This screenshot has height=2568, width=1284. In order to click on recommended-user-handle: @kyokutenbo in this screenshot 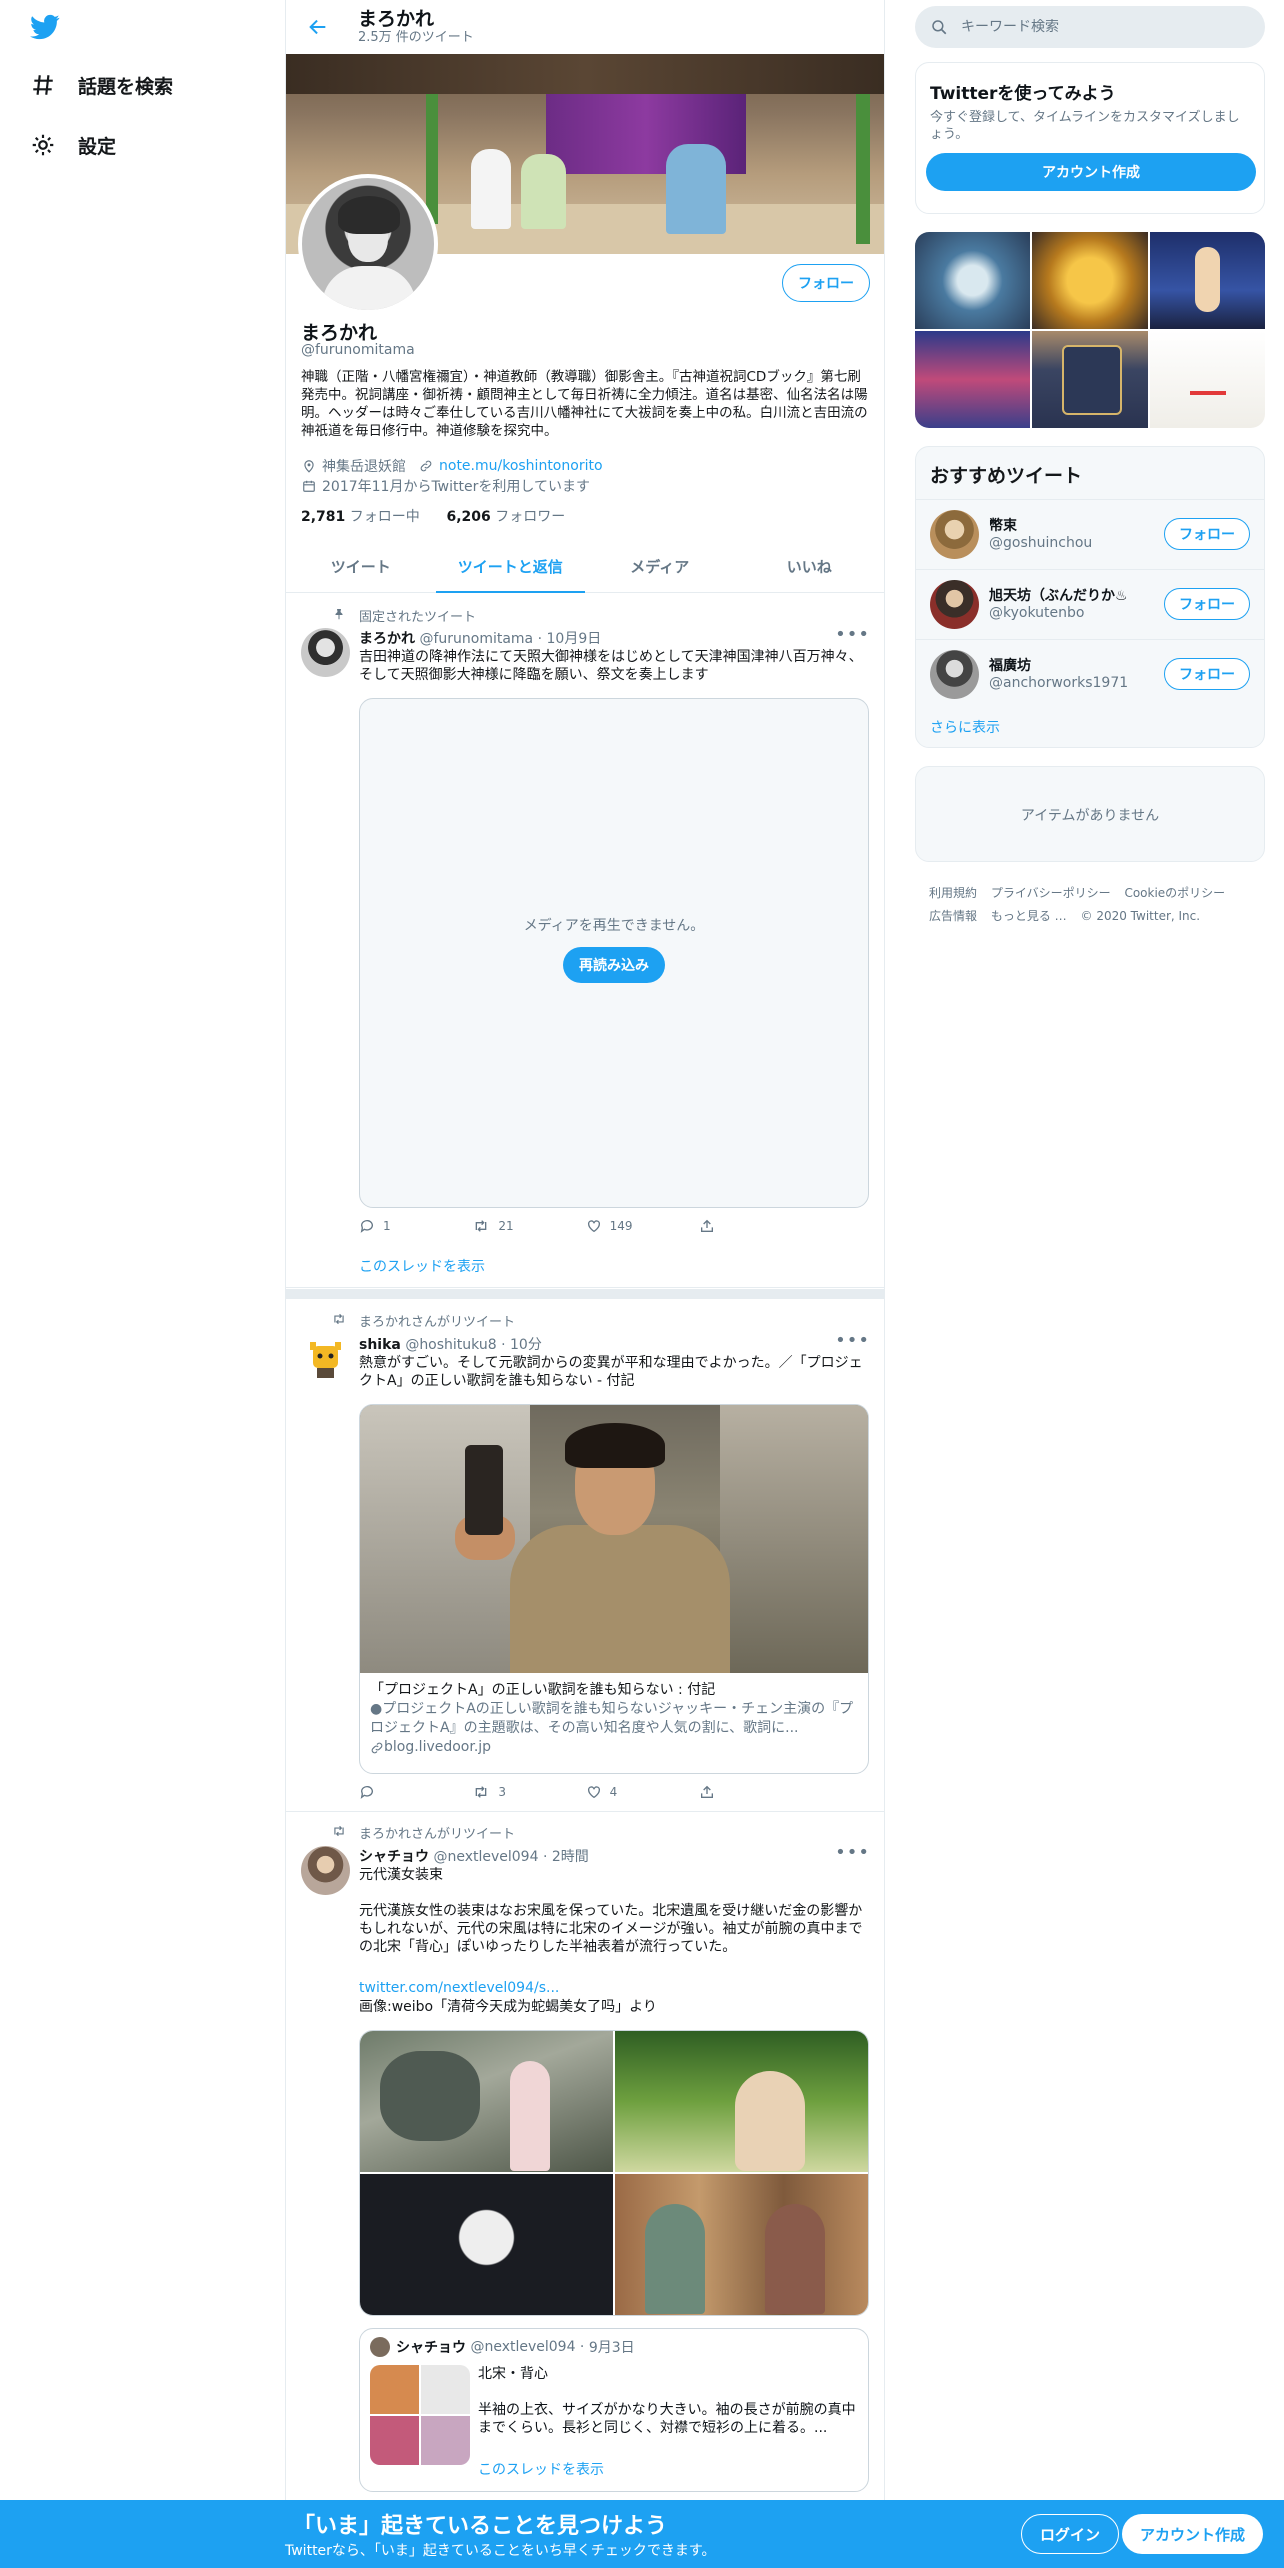, I will do `click(1037, 613)`.